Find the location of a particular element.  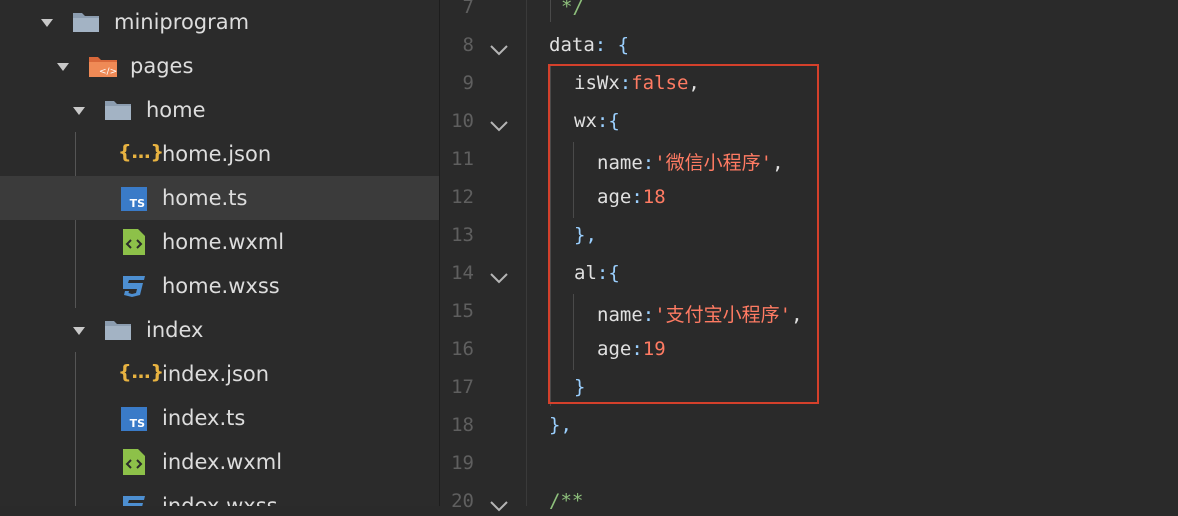

line-number: 14 is located at coordinates (462, 273).